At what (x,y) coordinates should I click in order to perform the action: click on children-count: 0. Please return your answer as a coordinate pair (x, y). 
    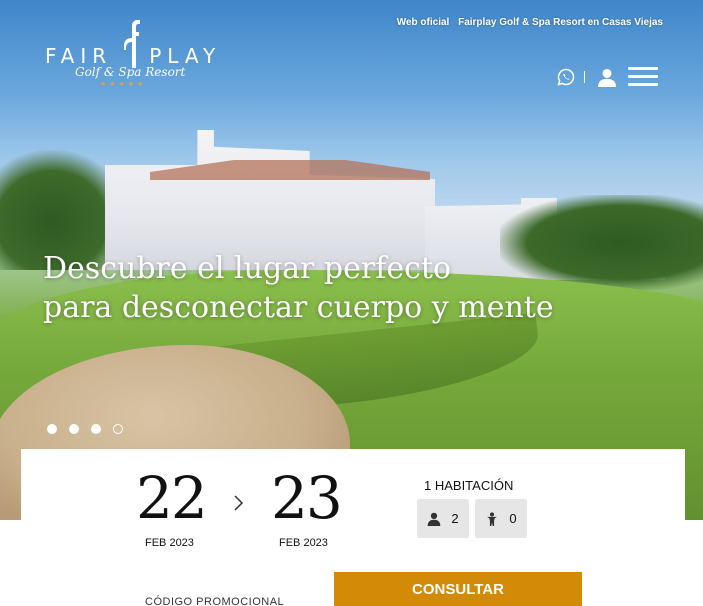
    Looking at the image, I should click on (513, 518).